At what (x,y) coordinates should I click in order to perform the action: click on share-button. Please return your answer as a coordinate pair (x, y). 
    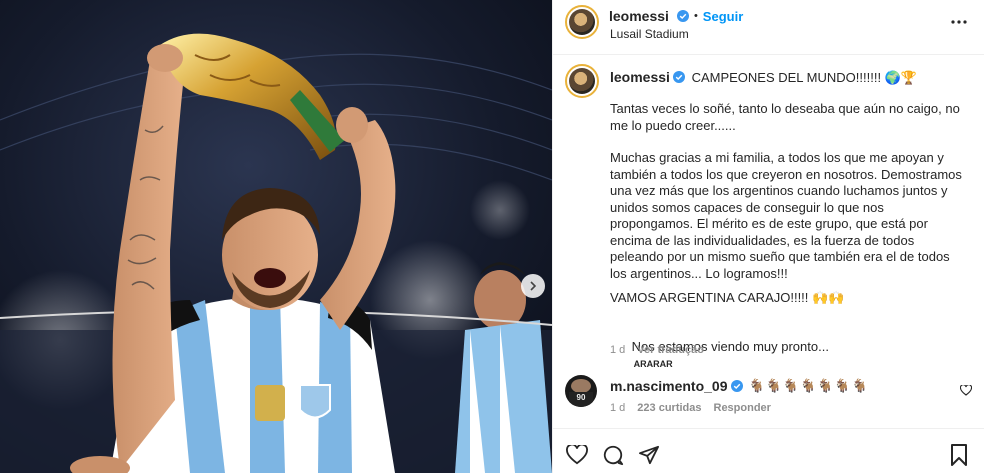
    Looking at the image, I should click on (649, 455).